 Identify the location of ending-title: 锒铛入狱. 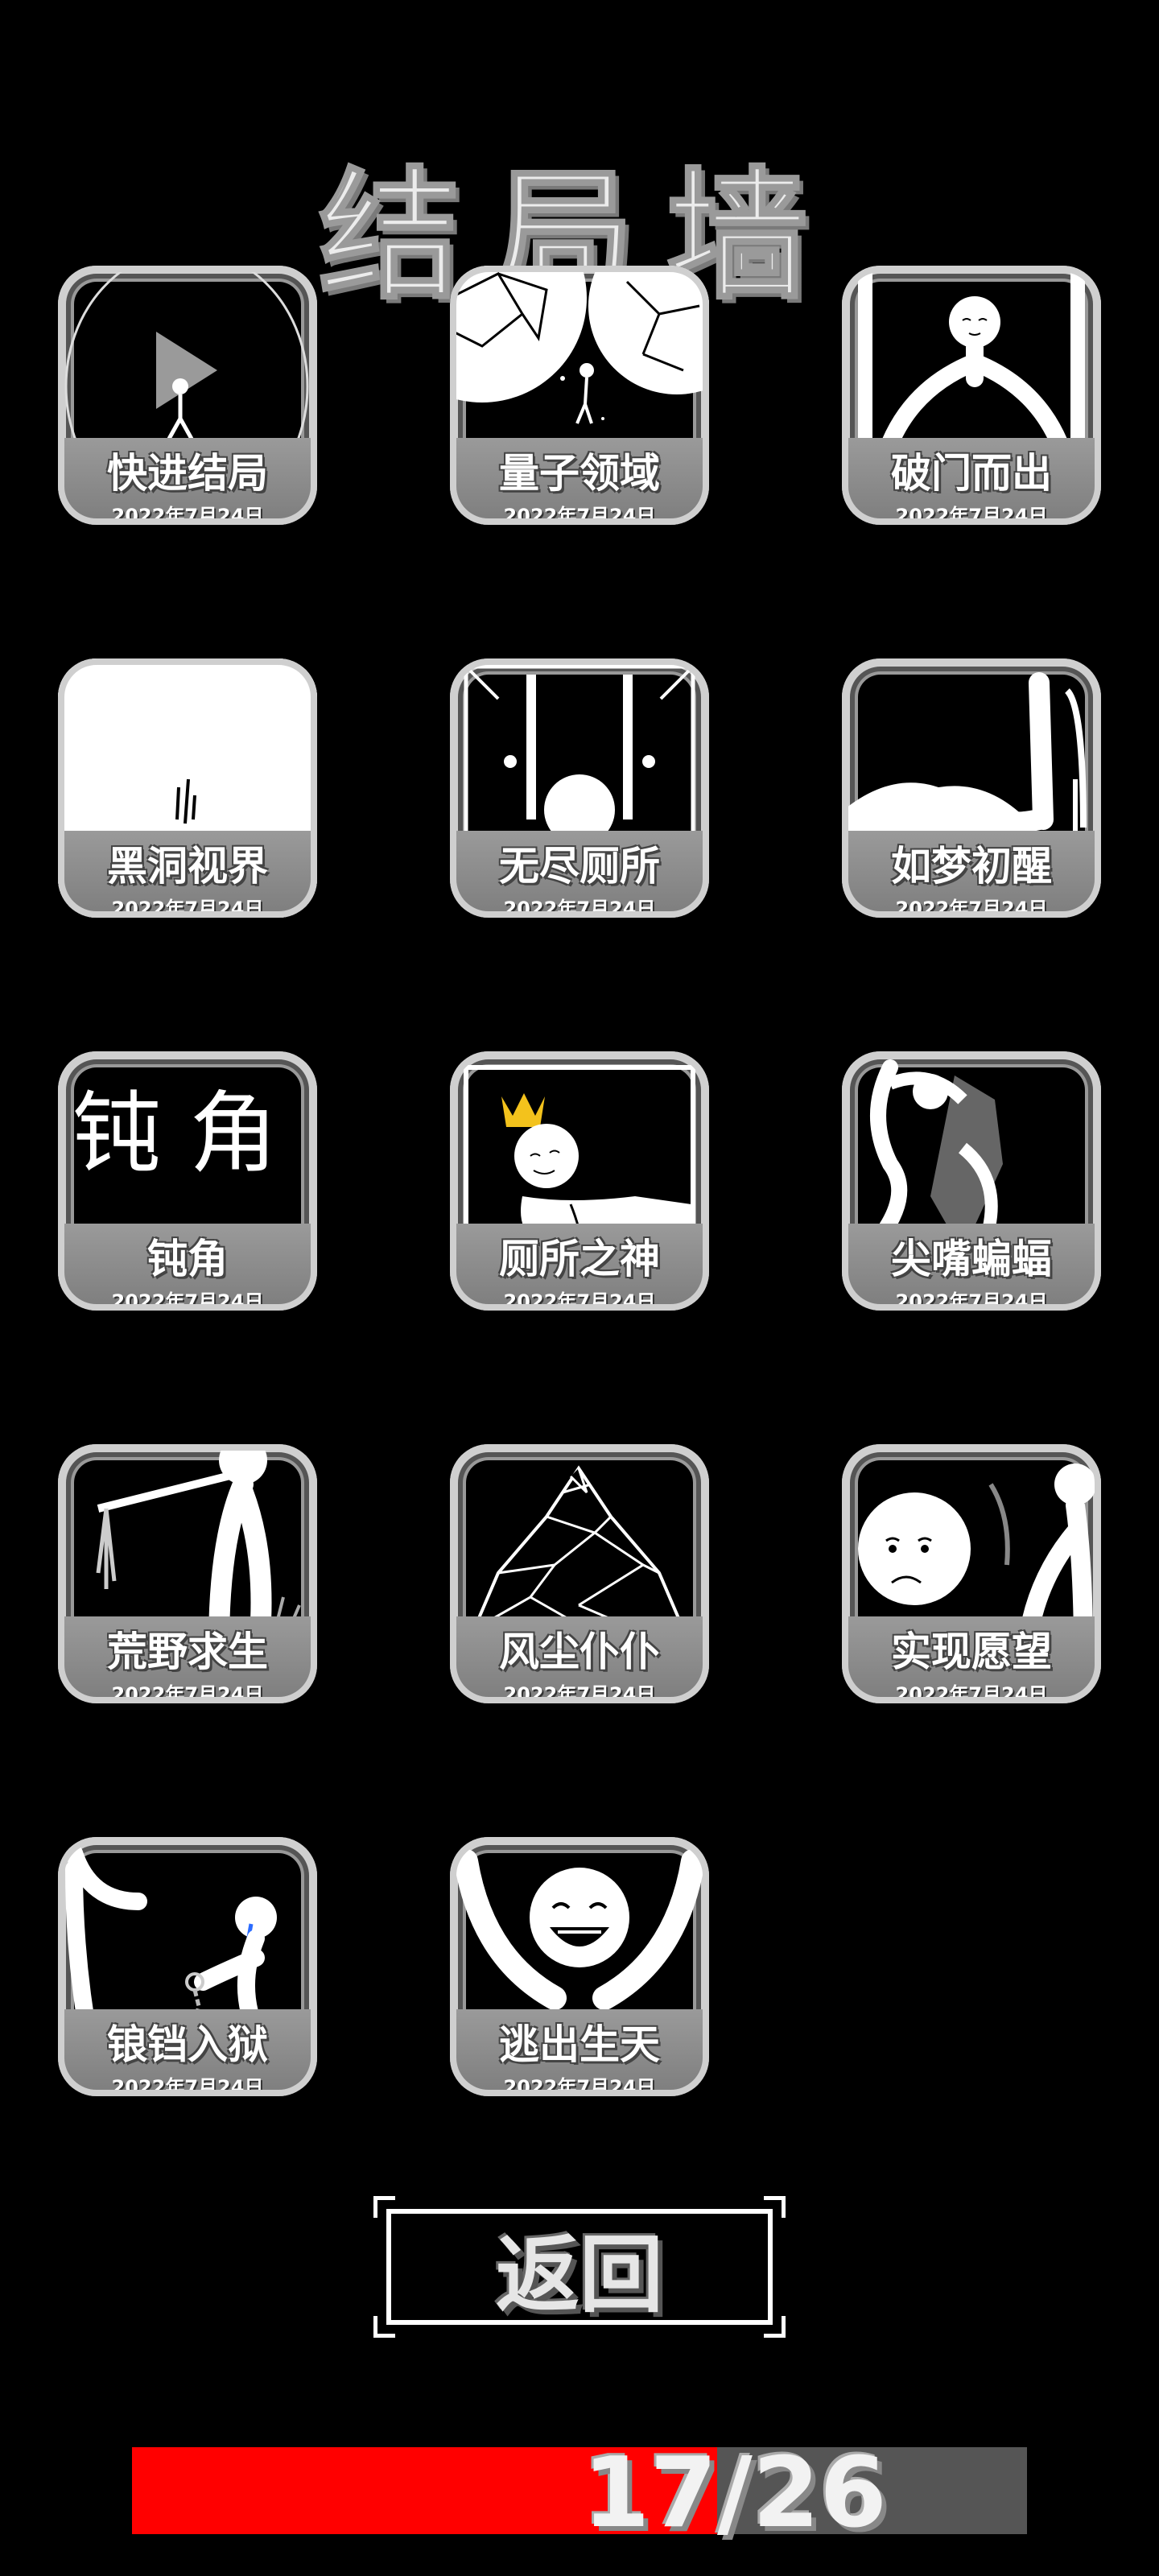
(187, 2044).